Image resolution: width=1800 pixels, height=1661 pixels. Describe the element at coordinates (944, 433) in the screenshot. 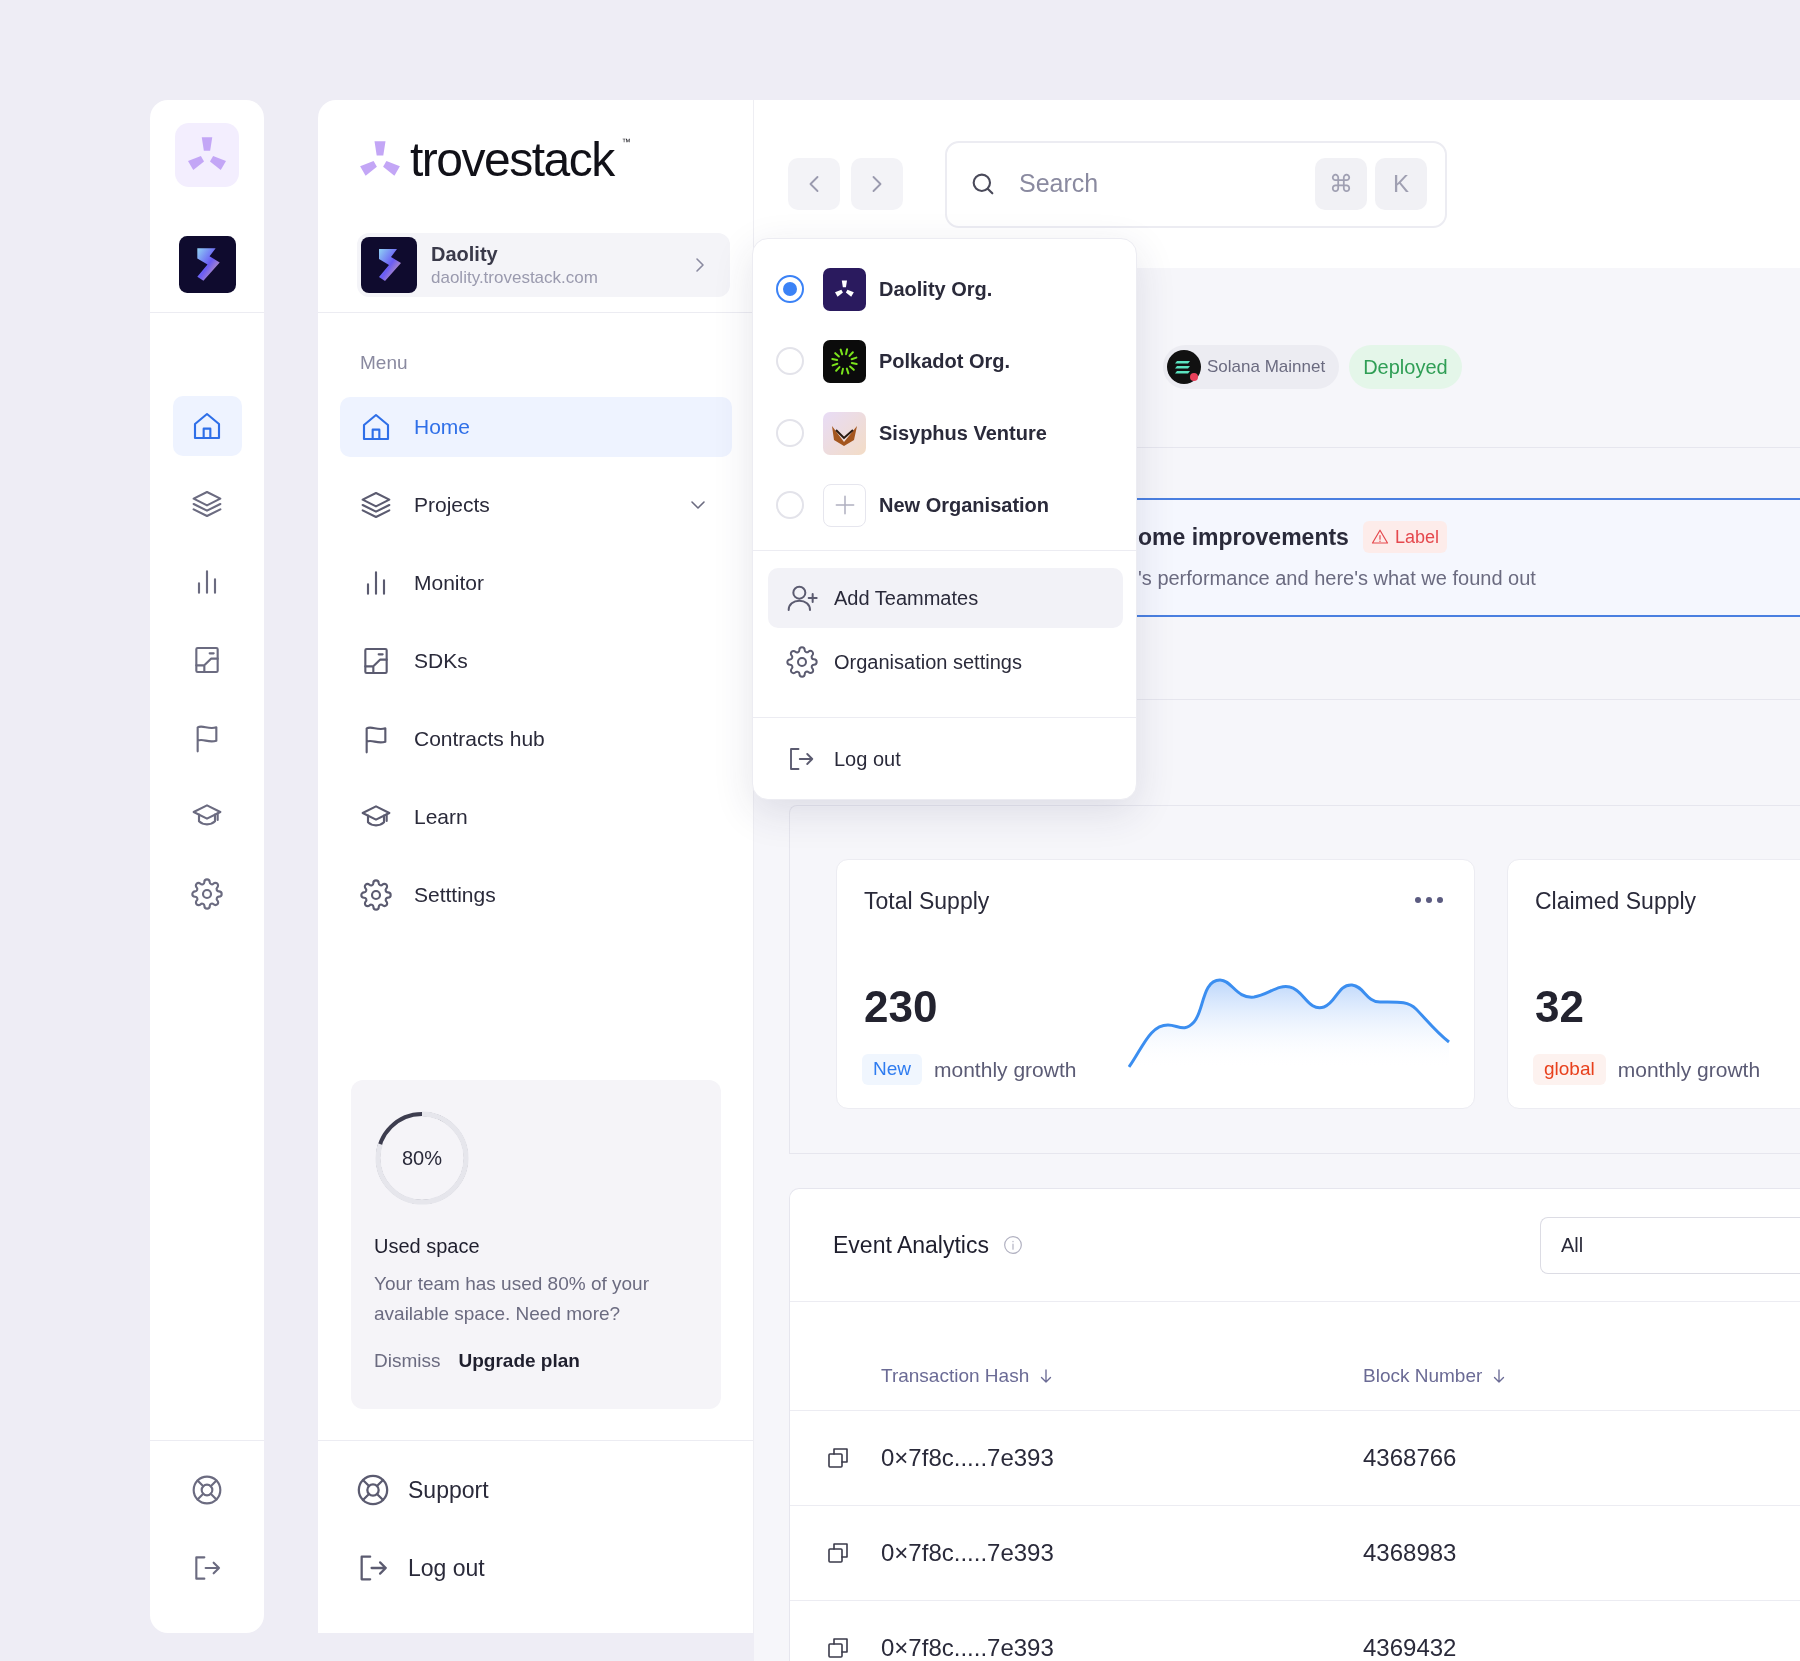

I see `organization-option: Sisyphus Venture` at that location.